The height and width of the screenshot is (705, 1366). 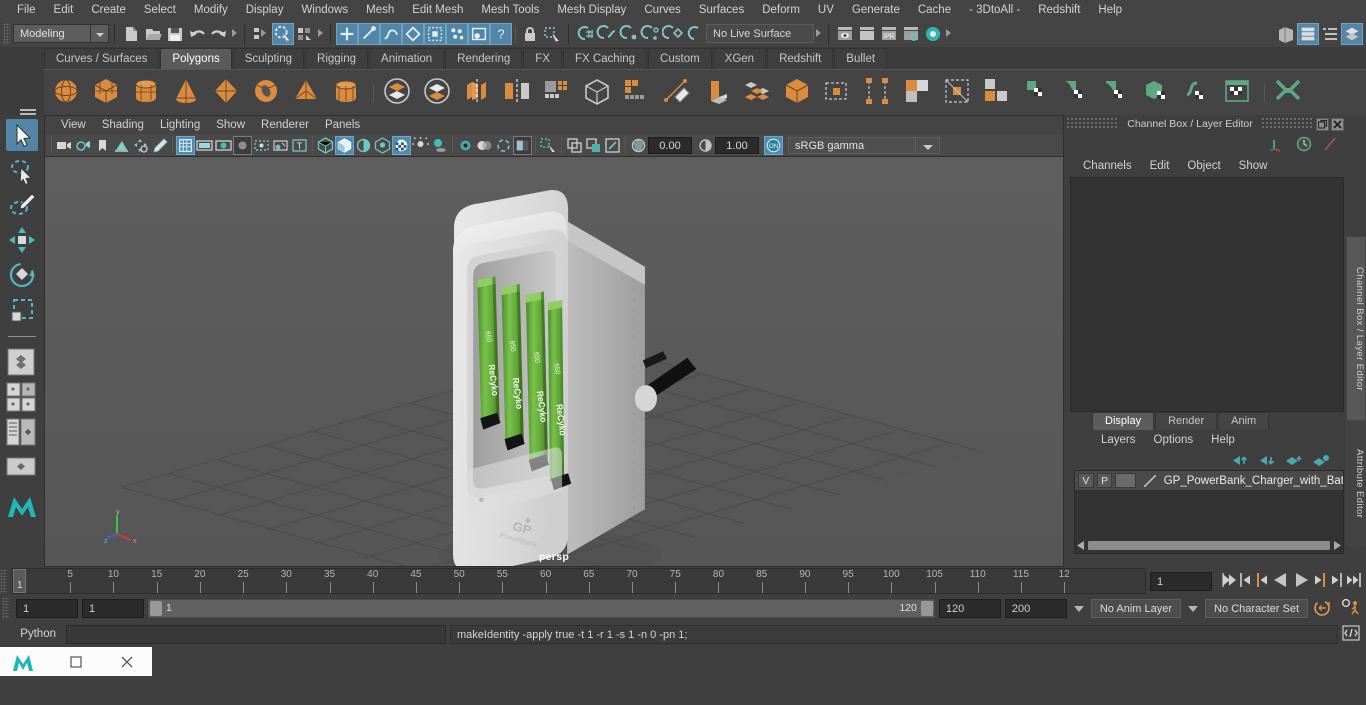 I want to click on exposure-field: 0.00, so click(x=670, y=145).